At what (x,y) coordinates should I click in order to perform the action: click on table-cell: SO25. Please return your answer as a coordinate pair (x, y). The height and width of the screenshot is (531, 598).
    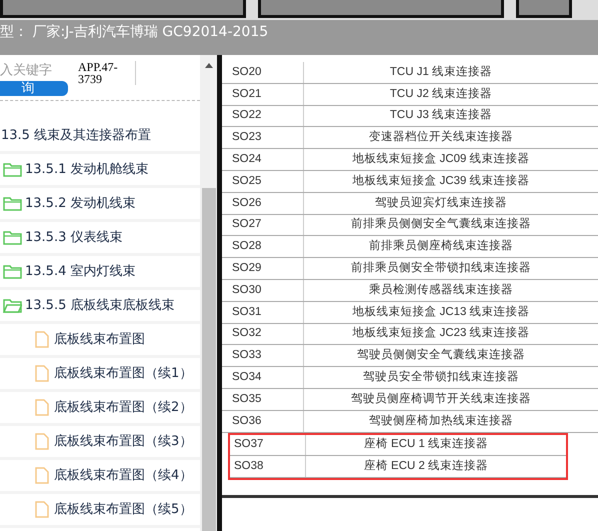
    Looking at the image, I should click on (263, 181).